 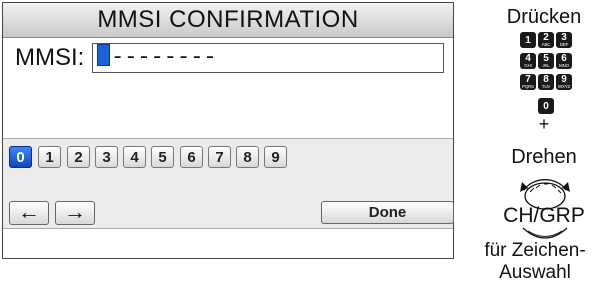 I want to click on key-2-icon: 2 ABC, so click(x=546, y=40).